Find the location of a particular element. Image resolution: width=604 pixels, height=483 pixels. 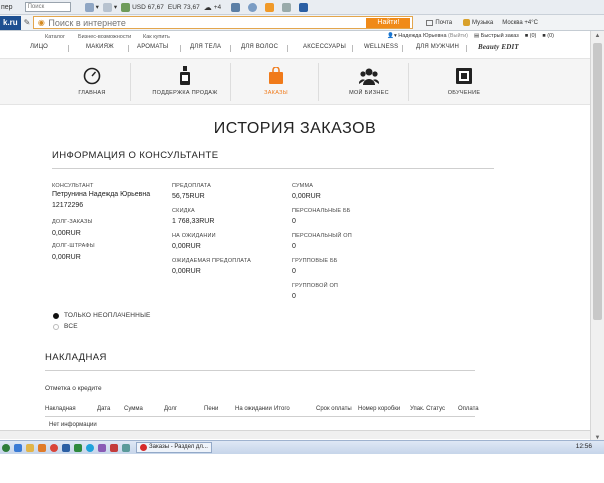

nav-orders-label: ЗАКАЗЫ is located at coordinates (276, 93).